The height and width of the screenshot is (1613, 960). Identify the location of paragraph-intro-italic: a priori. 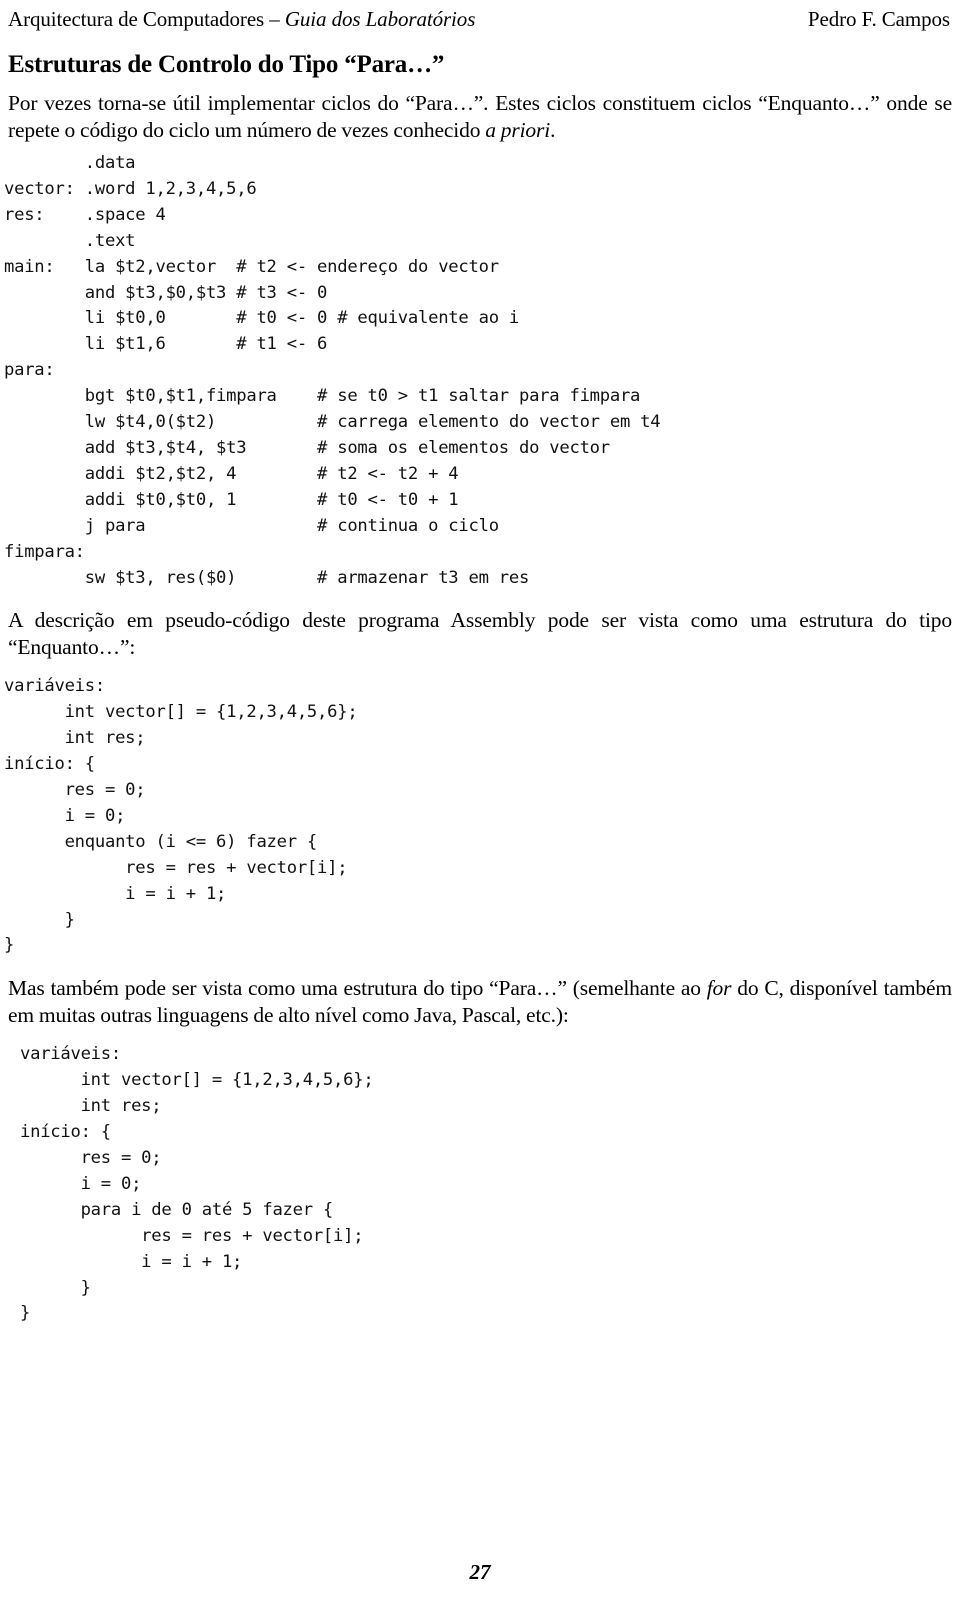
(518, 129).